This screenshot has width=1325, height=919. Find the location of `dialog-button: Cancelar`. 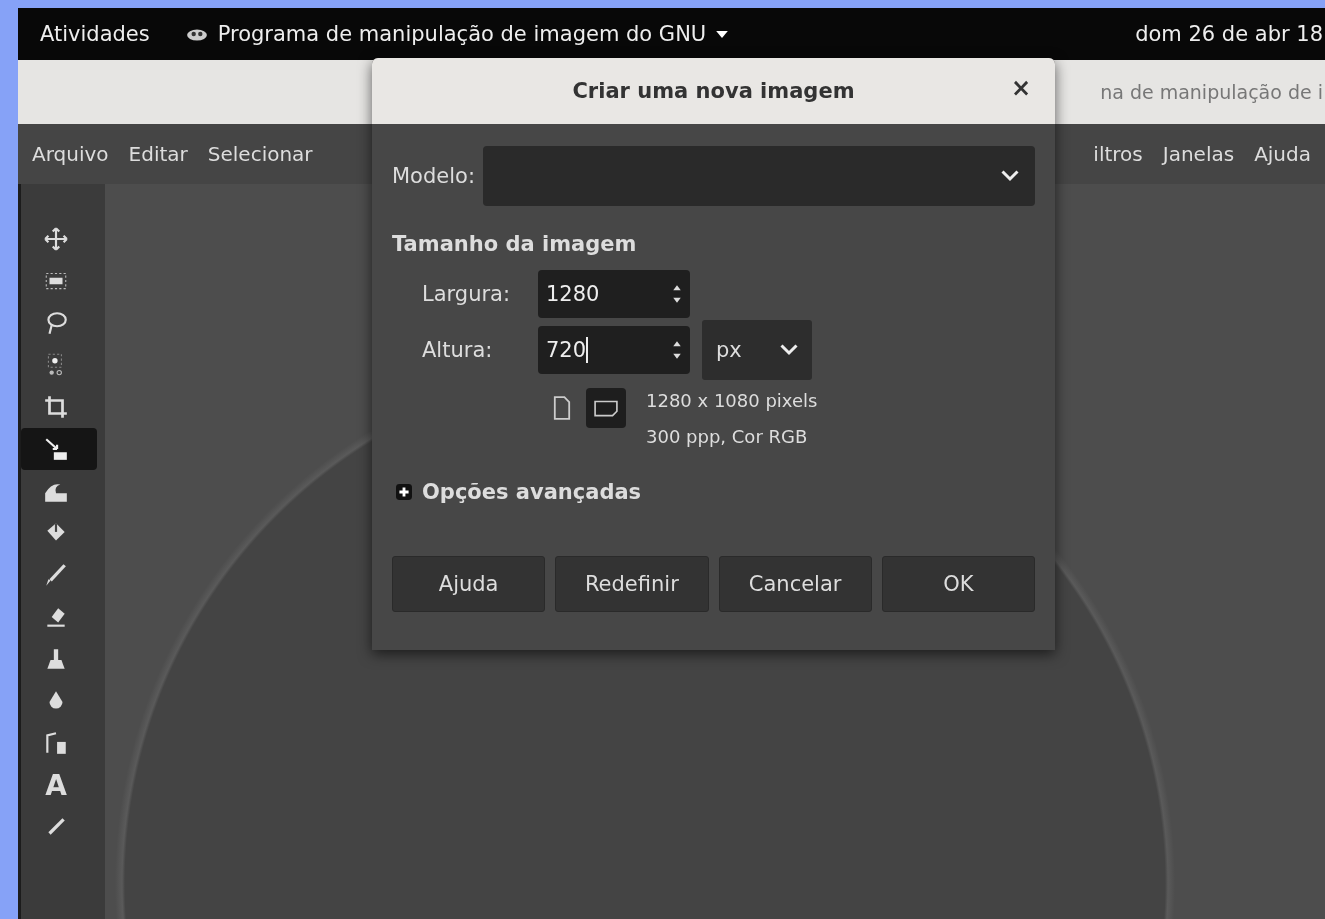

dialog-button: Cancelar is located at coordinates (795, 584).